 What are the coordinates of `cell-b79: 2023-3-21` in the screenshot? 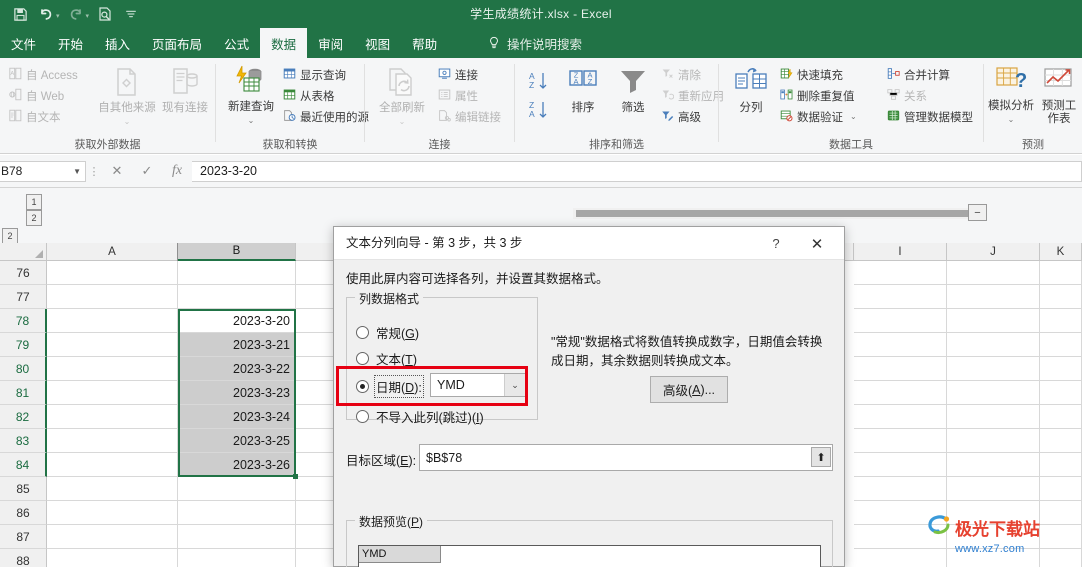 It's located at (237, 345).